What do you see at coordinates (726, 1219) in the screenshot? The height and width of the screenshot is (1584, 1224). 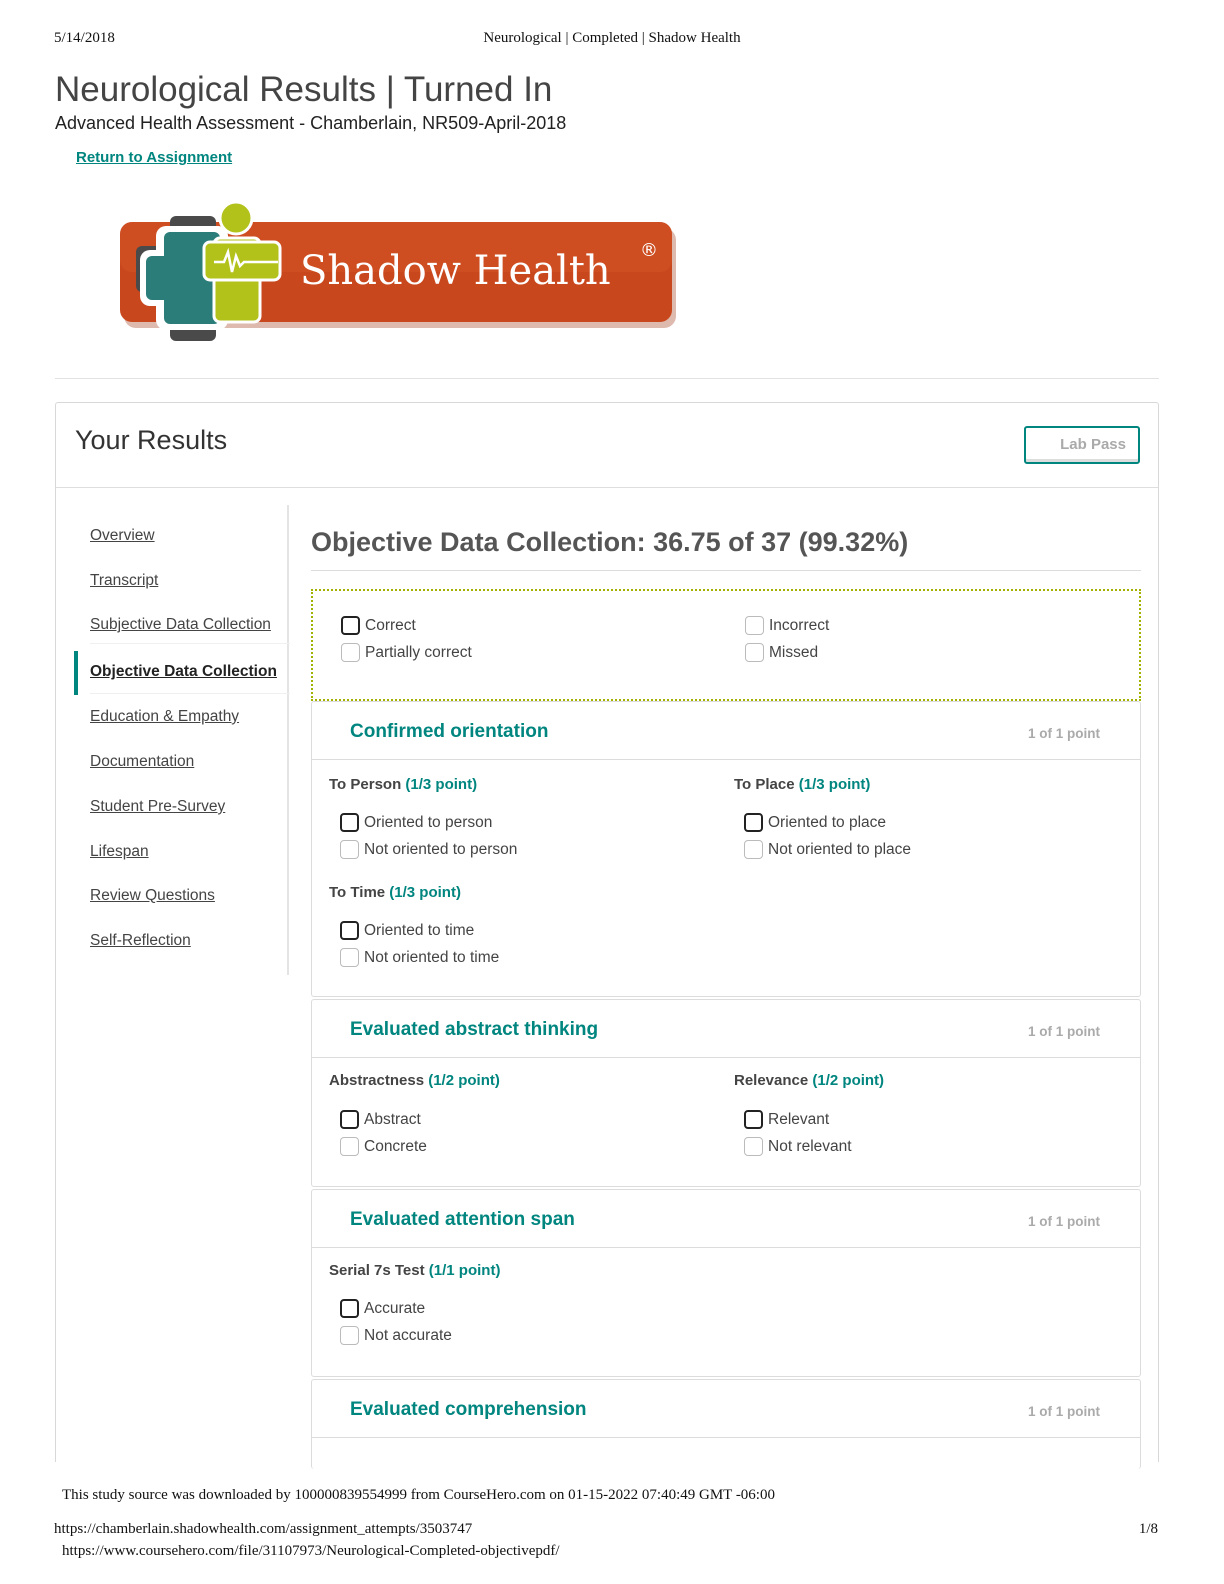 I see `card-header: Evaluated attention span 1 of 1 point` at bounding box center [726, 1219].